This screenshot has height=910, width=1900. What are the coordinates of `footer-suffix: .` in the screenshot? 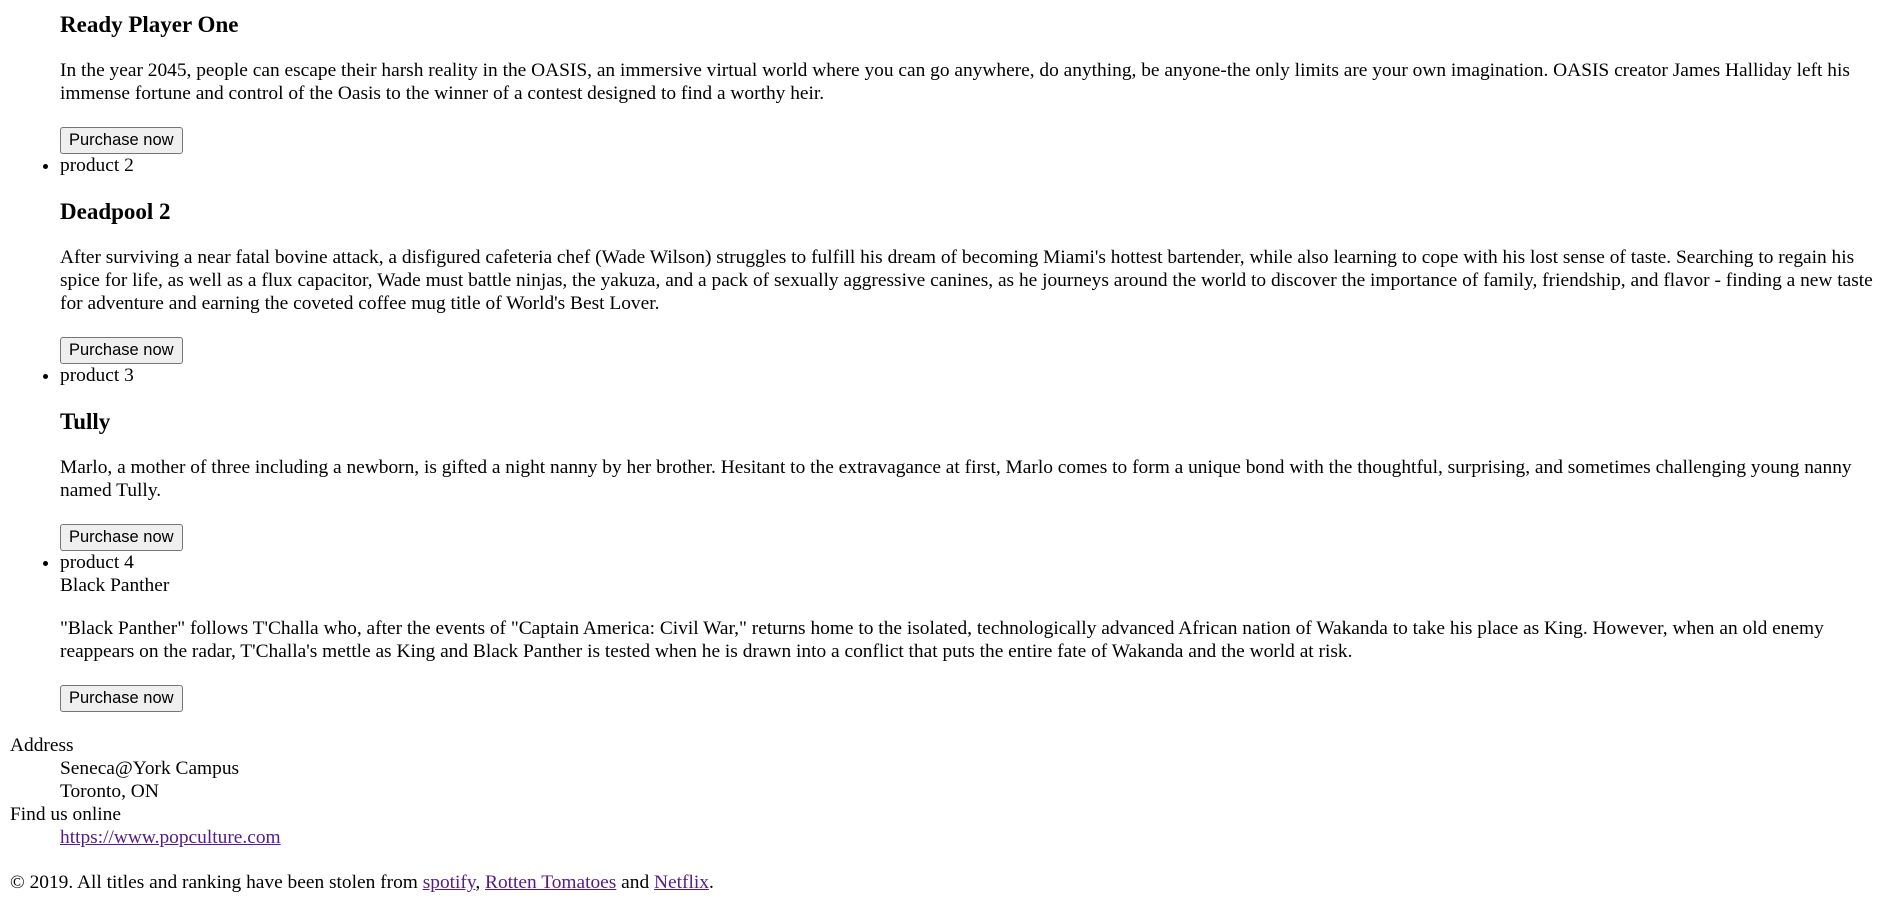 It's located at (711, 882).